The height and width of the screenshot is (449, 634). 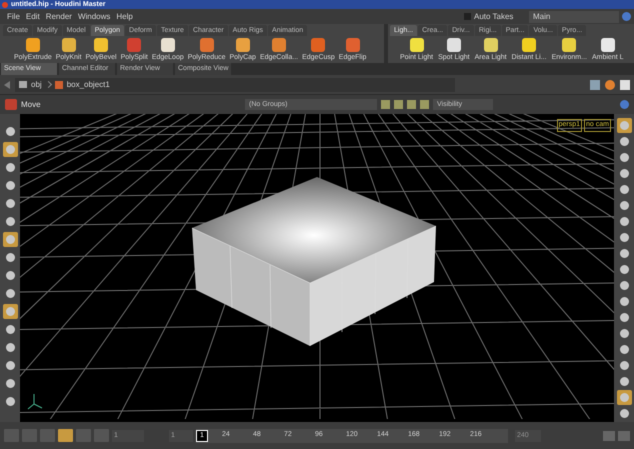 I want to click on axis-icon, so click(x=35, y=402).